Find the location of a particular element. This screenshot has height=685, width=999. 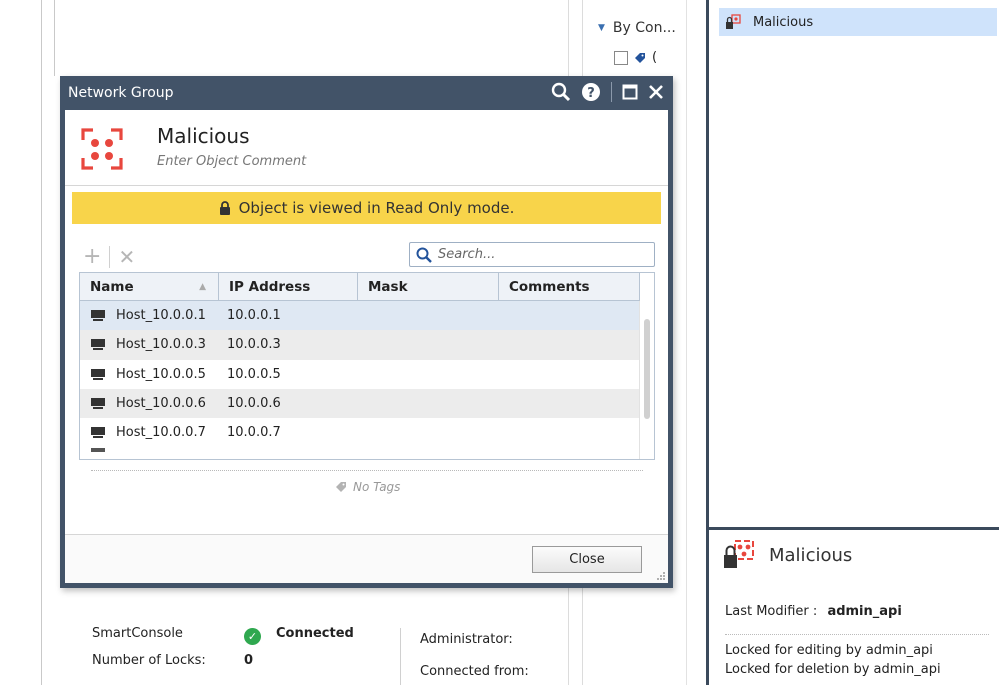

cell-ip: 10.0.0.7 is located at coordinates (254, 433).